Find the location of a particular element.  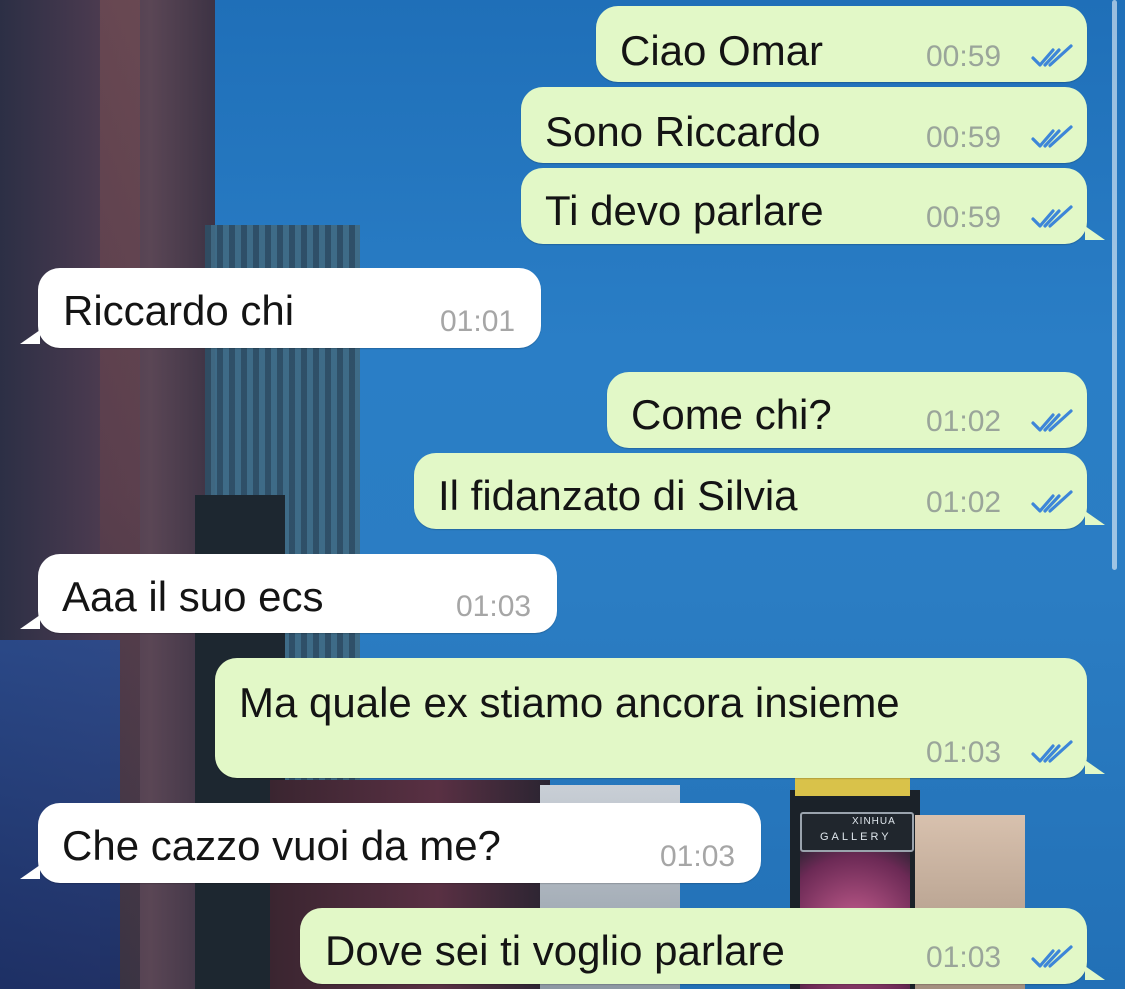

outgoing-message-bubble: Dove sei ti voglio parlare 01:03 is located at coordinates (702, 946).